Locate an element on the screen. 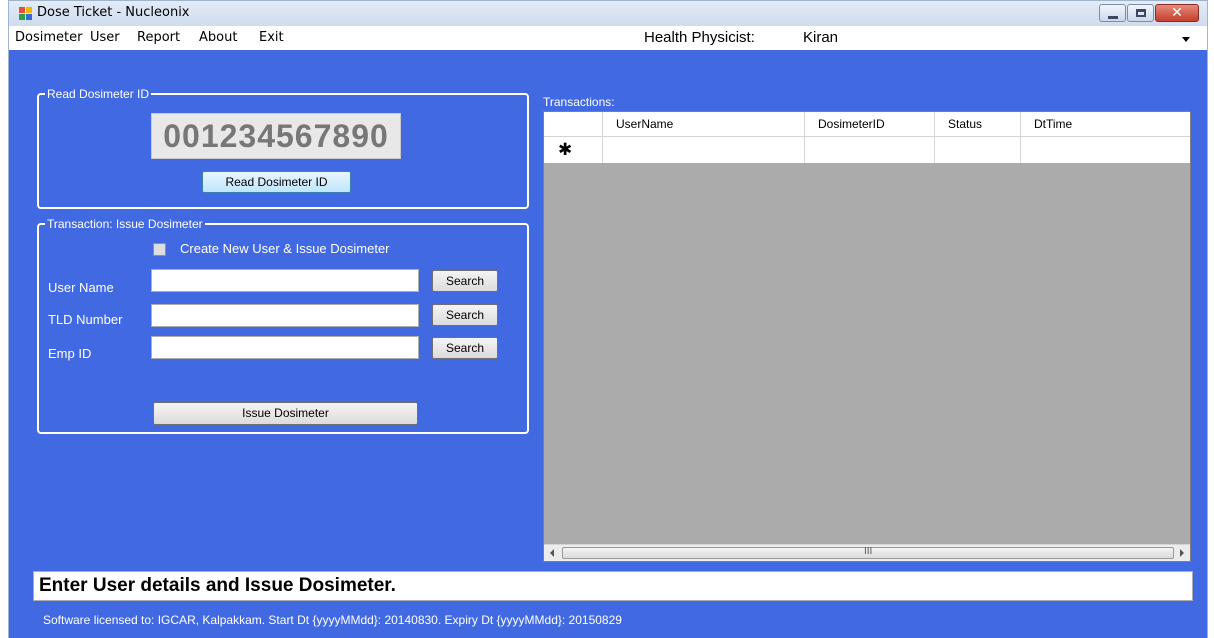 This screenshot has height=638, width=1214. cell-dosimeterid is located at coordinates (870, 150).